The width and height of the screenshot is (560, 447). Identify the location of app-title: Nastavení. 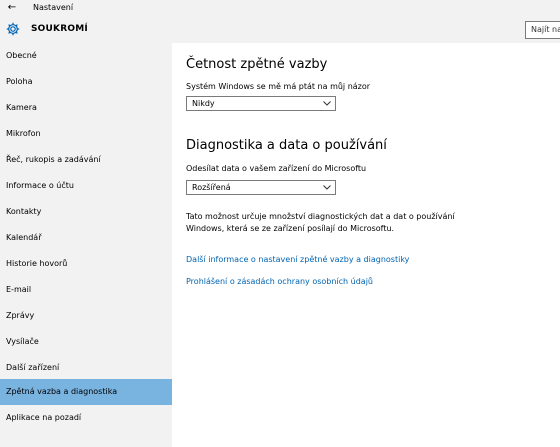
(53, 7).